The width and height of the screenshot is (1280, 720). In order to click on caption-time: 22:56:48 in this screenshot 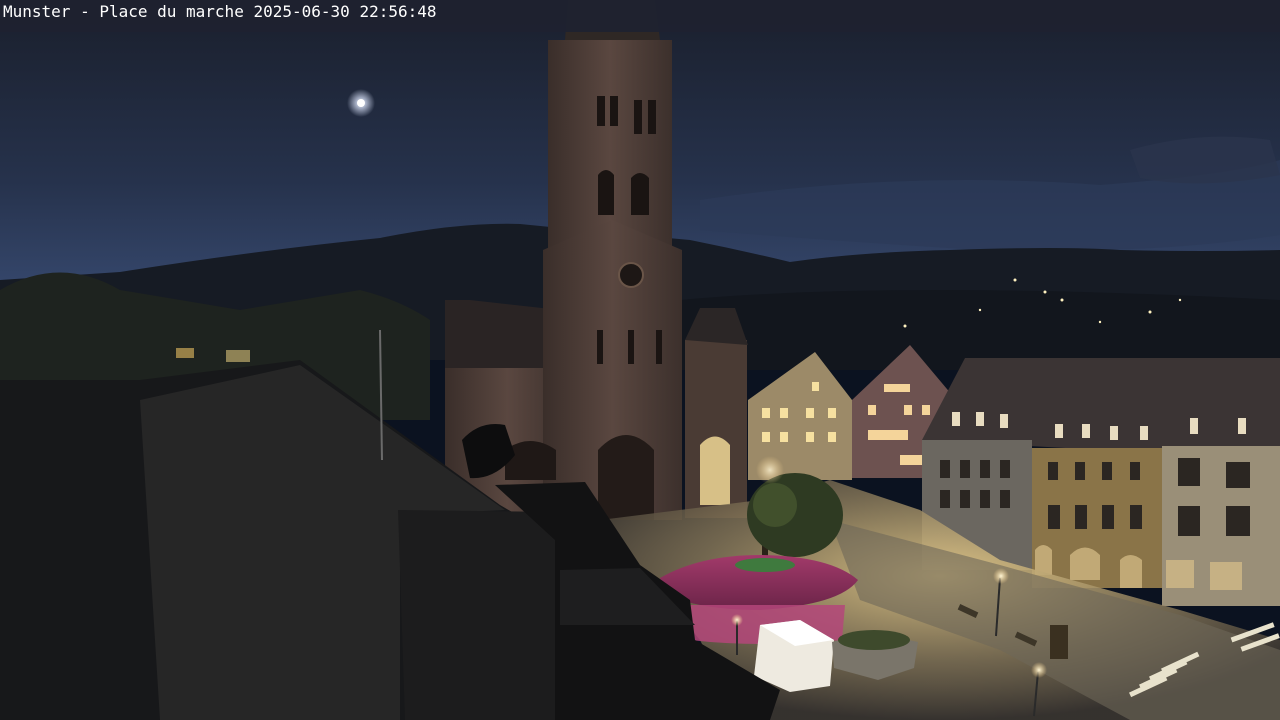, I will do `click(398, 11)`.